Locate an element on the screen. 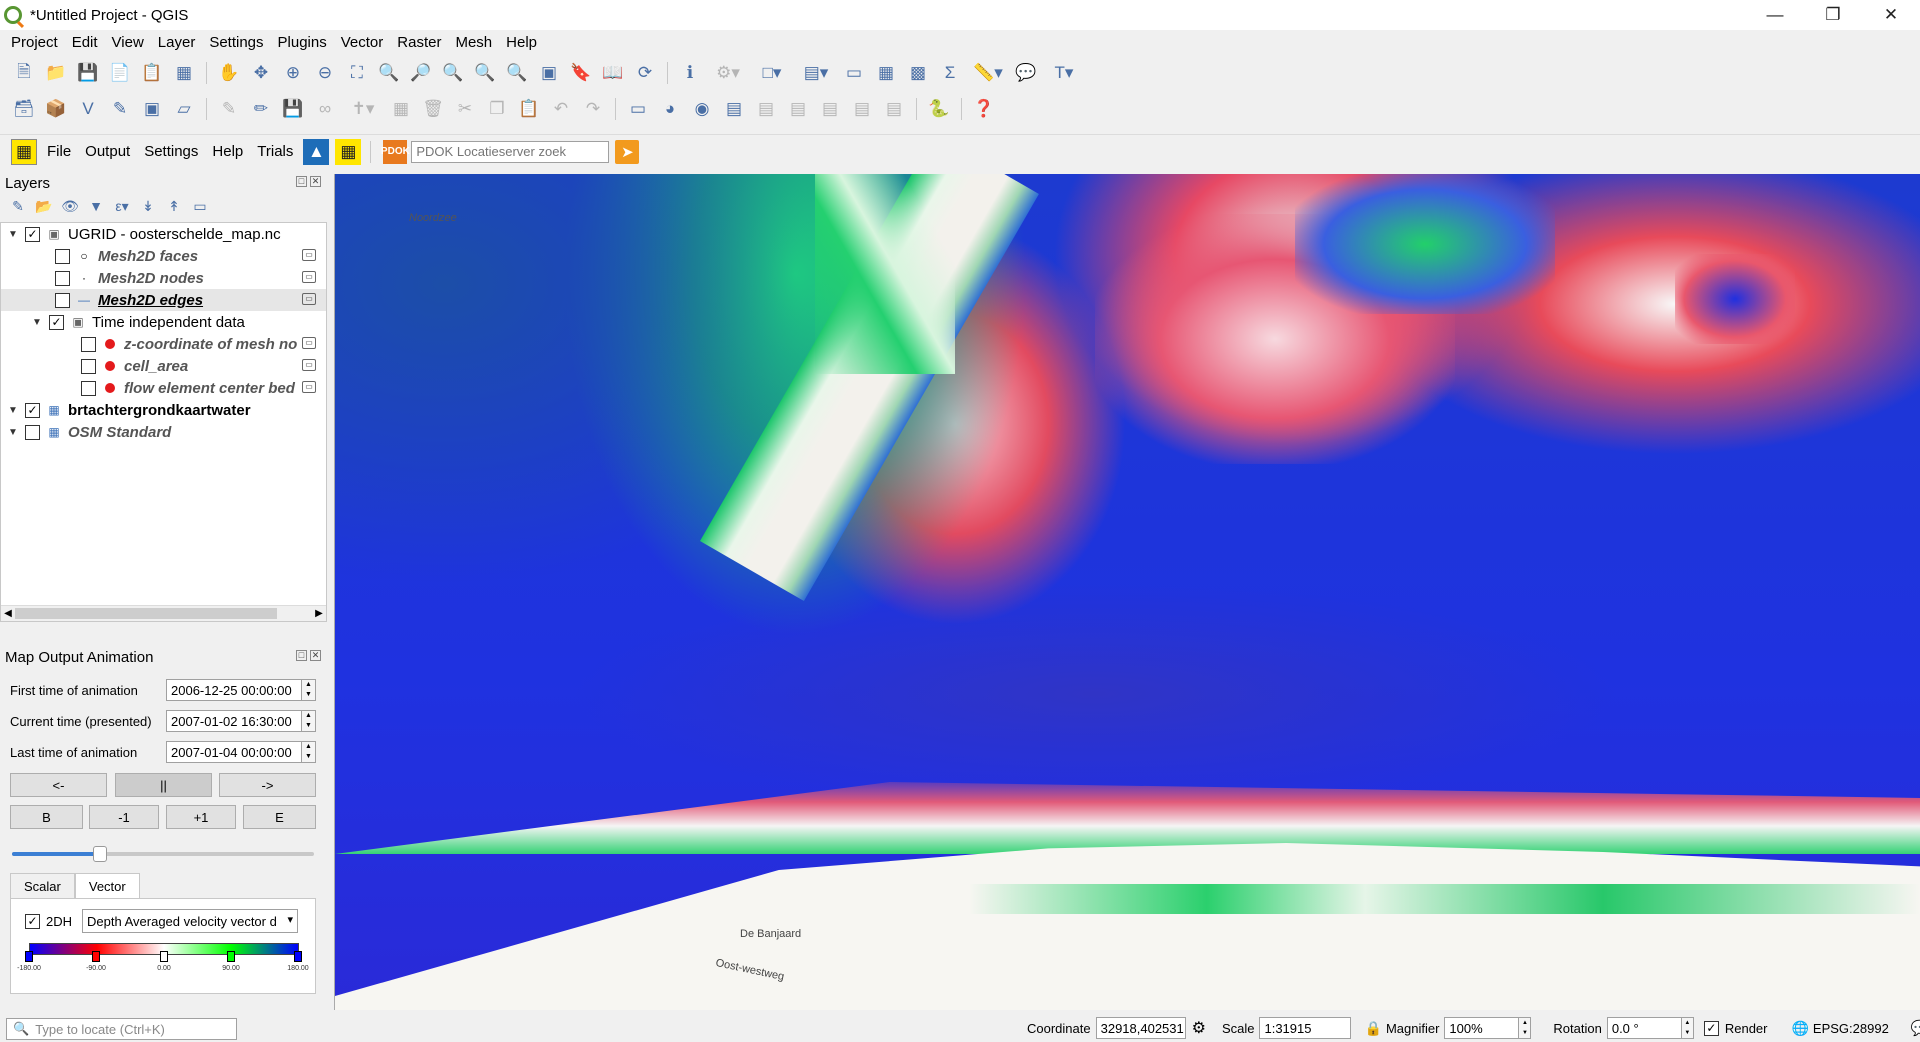 This screenshot has height=1042, width=1920. mesh-plugin-icon: ▦ is located at coordinates (24, 151).